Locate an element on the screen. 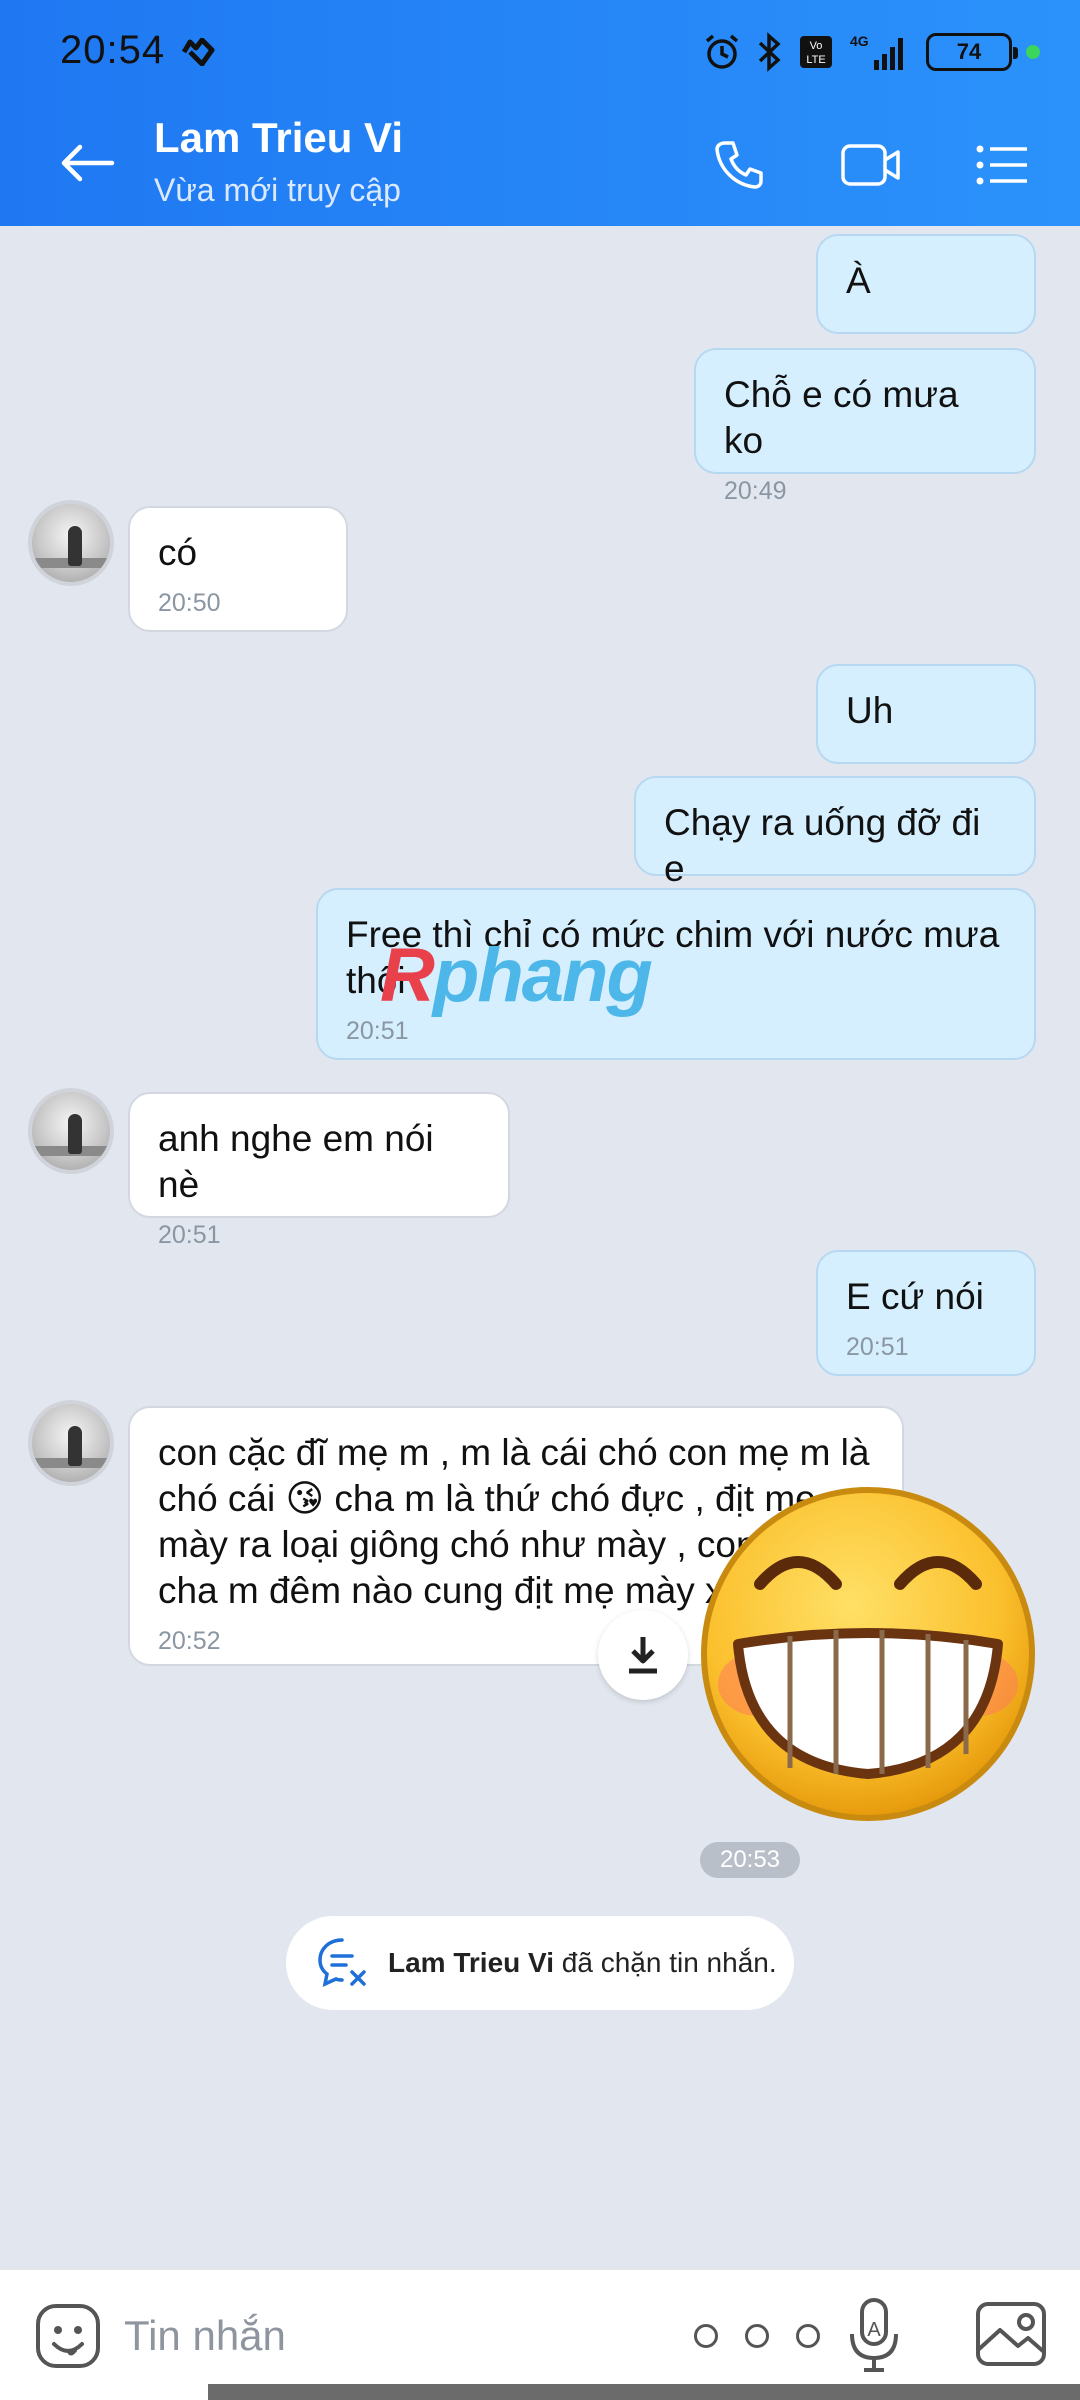 The height and width of the screenshot is (2400, 1080). blocked-notice-text: Lam Trieu Vi đã chặn tin nhắn. is located at coordinates (582, 1962).